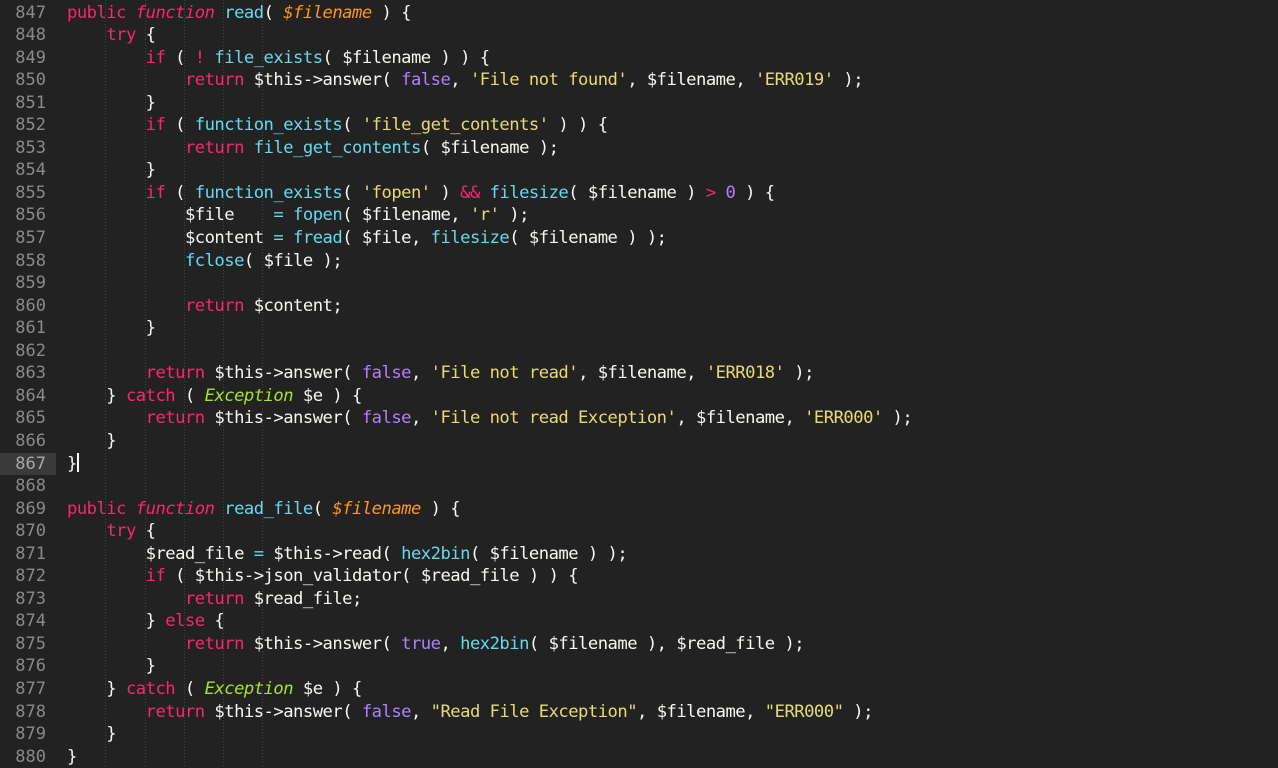  What do you see at coordinates (639, 666) in the screenshot?
I see `code-line: 876 }` at bounding box center [639, 666].